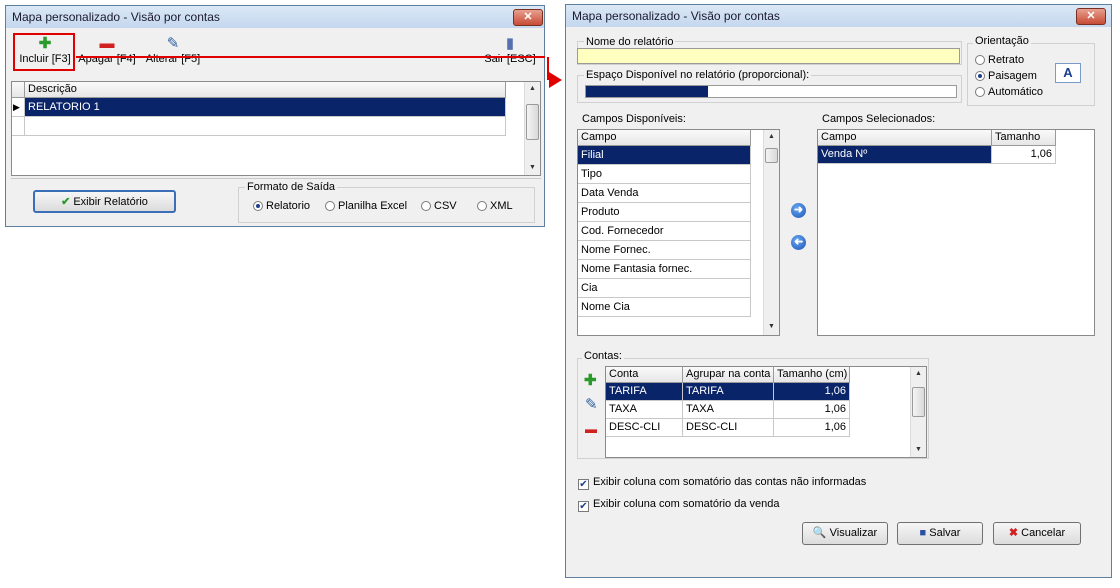 This screenshot has width=1120, height=588. Describe the element at coordinates (1012, 76) in the screenshot. I see `radio-paisagem-label: Paisagem` at that location.